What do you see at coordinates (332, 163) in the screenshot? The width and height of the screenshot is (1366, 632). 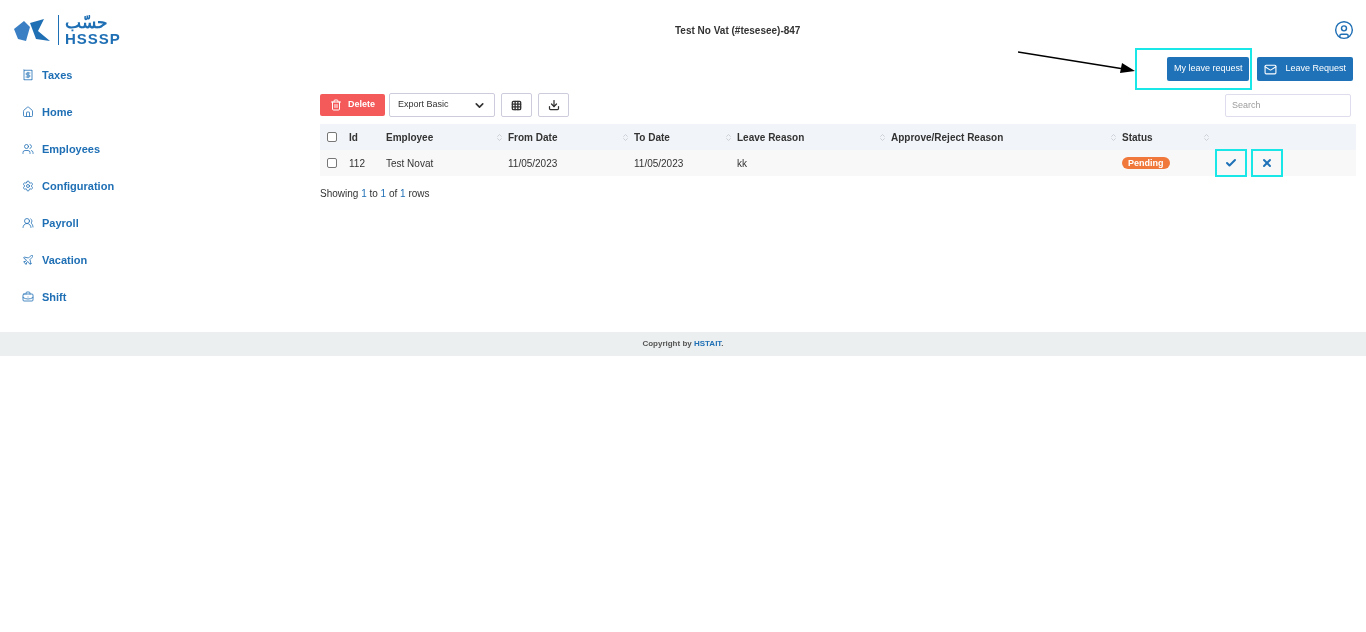 I see `row-checkbox` at bounding box center [332, 163].